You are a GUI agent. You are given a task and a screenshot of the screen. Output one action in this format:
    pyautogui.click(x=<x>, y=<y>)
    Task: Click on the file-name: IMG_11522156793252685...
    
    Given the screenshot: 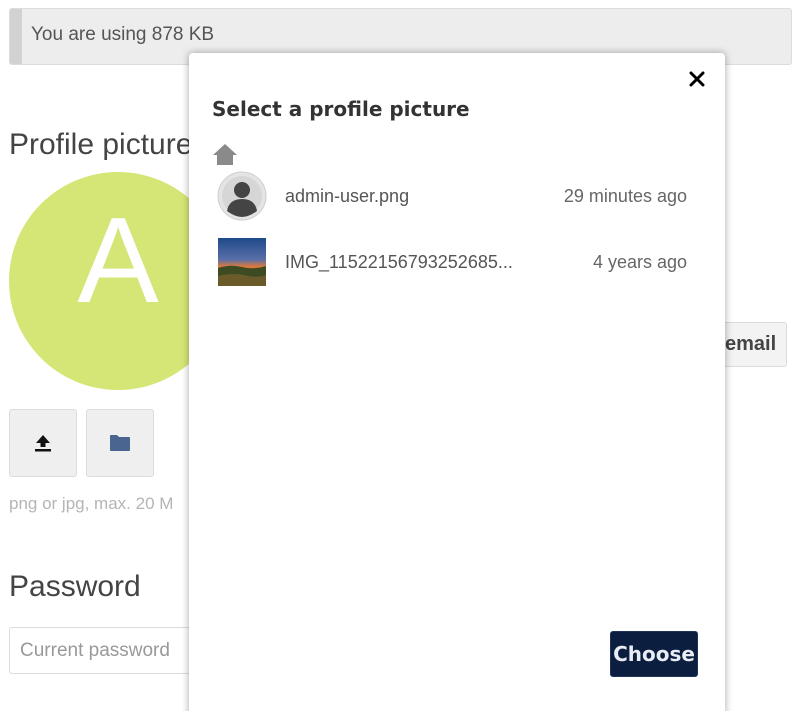 What is the action you would take?
    pyautogui.click(x=399, y=261)
    